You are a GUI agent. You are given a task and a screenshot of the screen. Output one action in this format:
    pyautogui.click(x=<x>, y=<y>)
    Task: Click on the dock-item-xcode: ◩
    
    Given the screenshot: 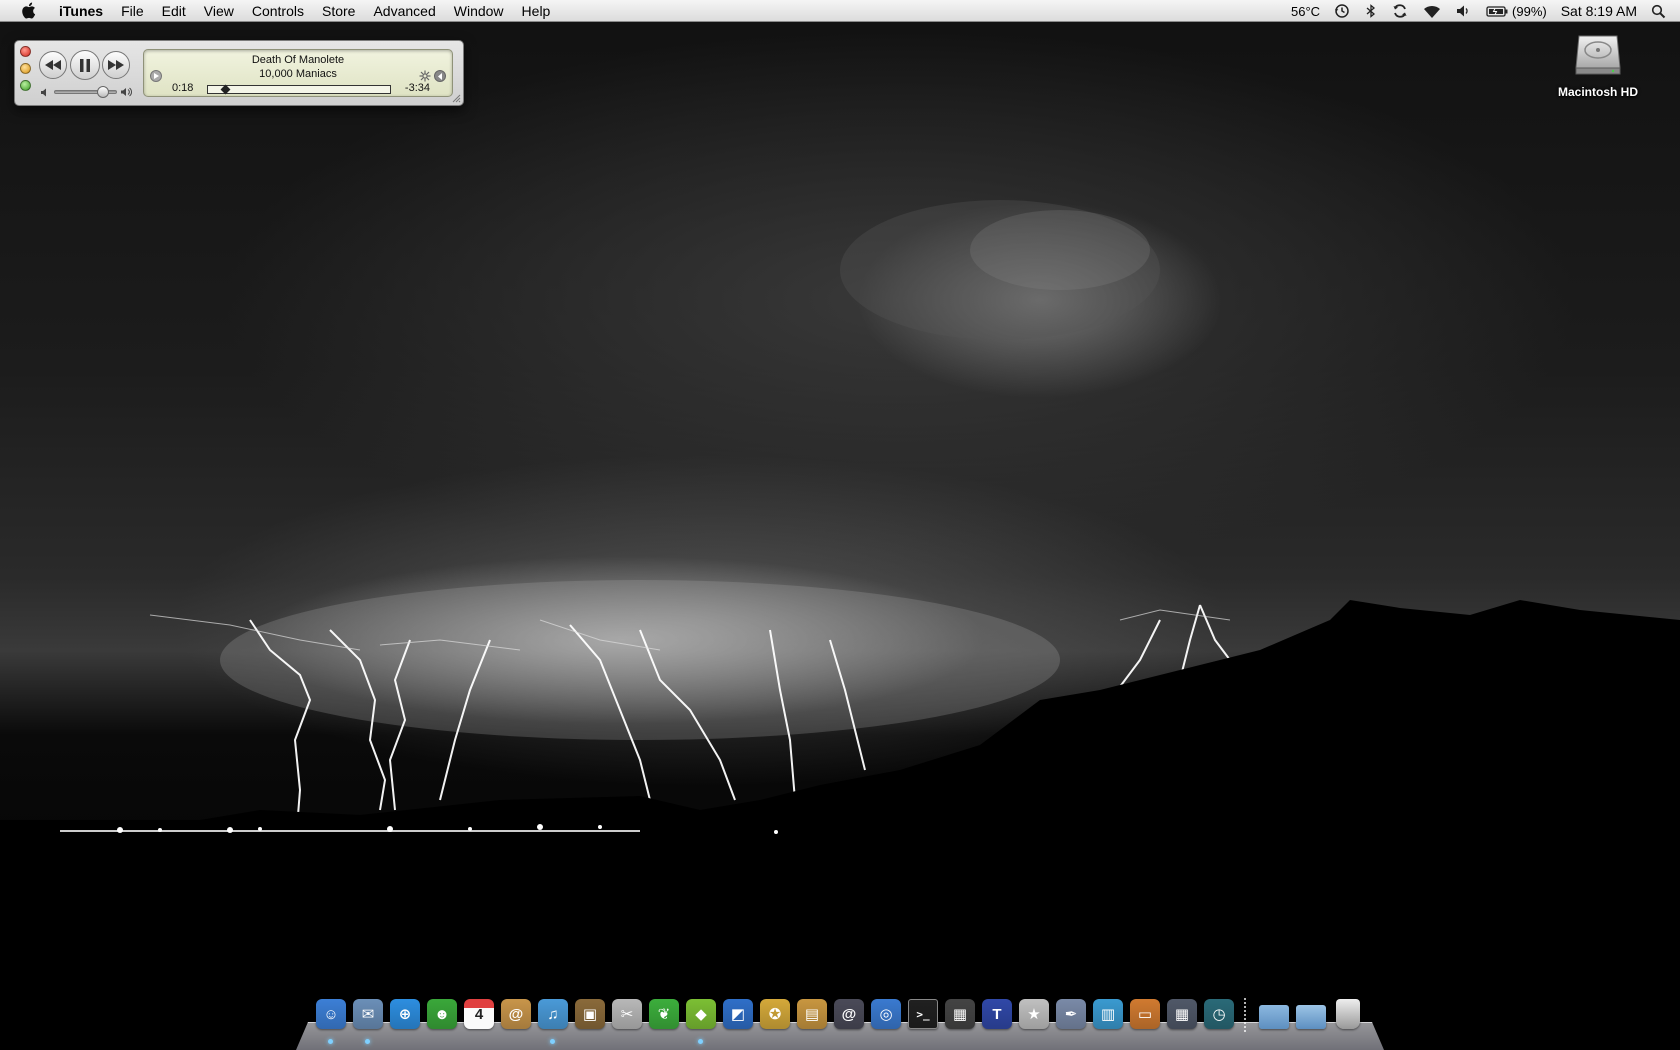 What is the action you would take?
    pyautogui.click(x=738, y=1014)
    